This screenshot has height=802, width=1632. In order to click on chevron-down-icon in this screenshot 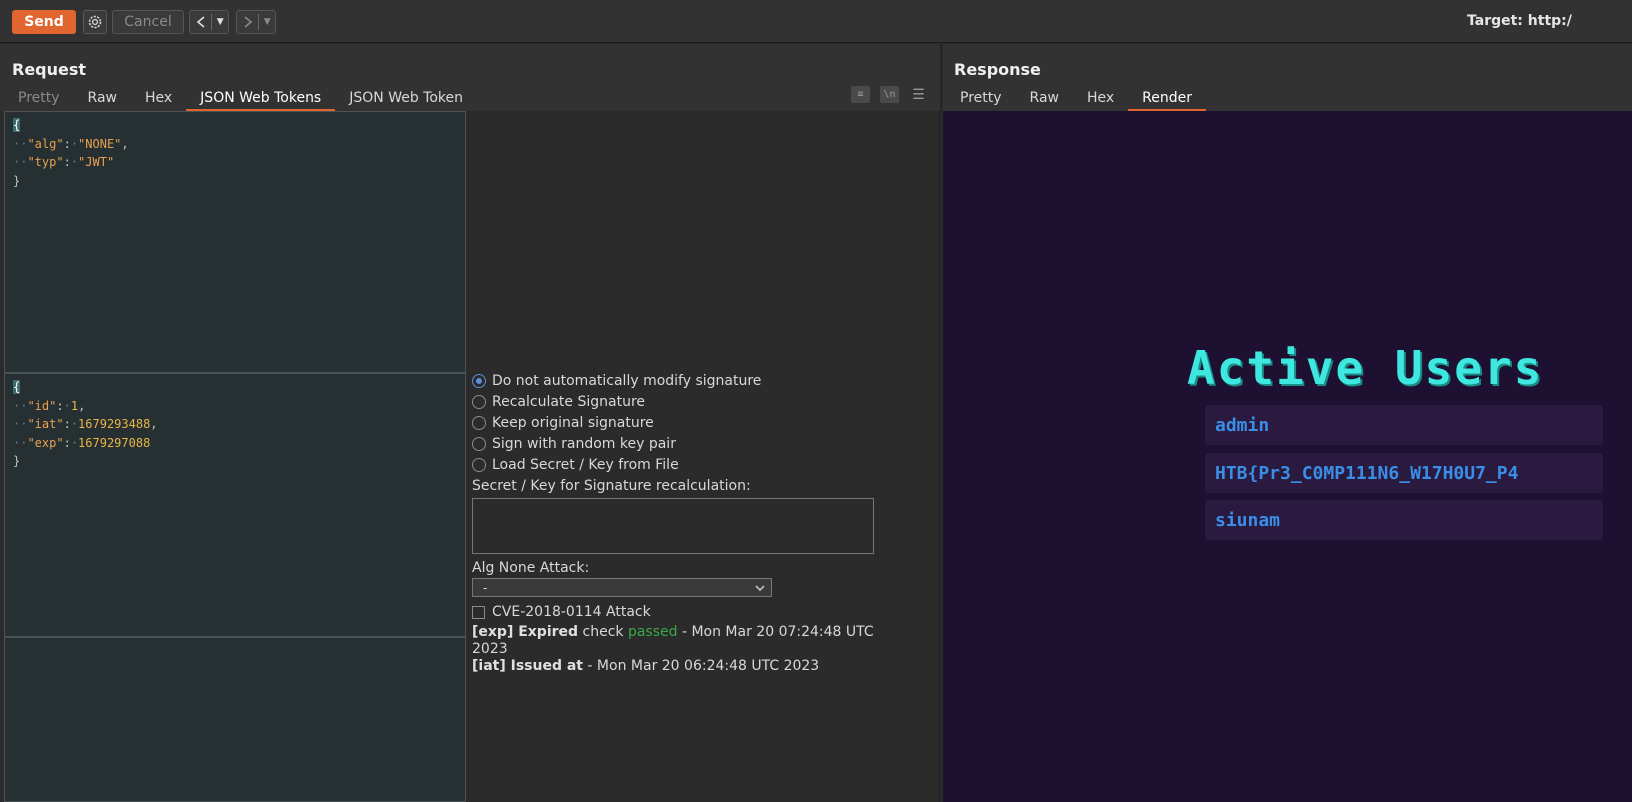, I will do `click(760, 587)`.